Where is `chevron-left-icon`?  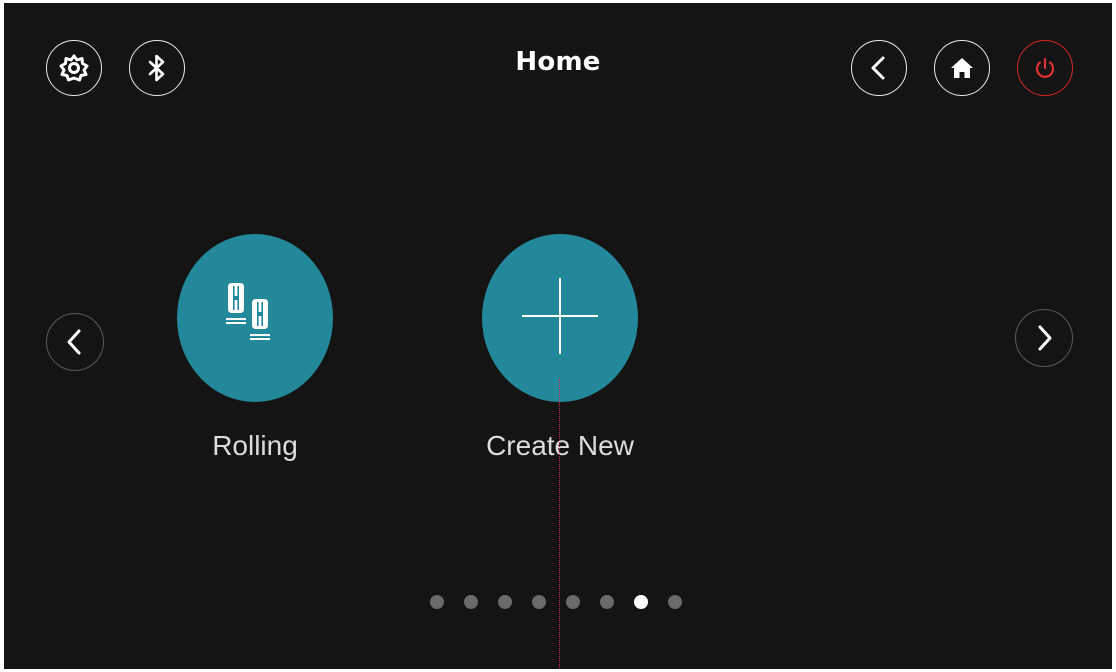 chevron-left-icon is located at coordinates (75, 342).